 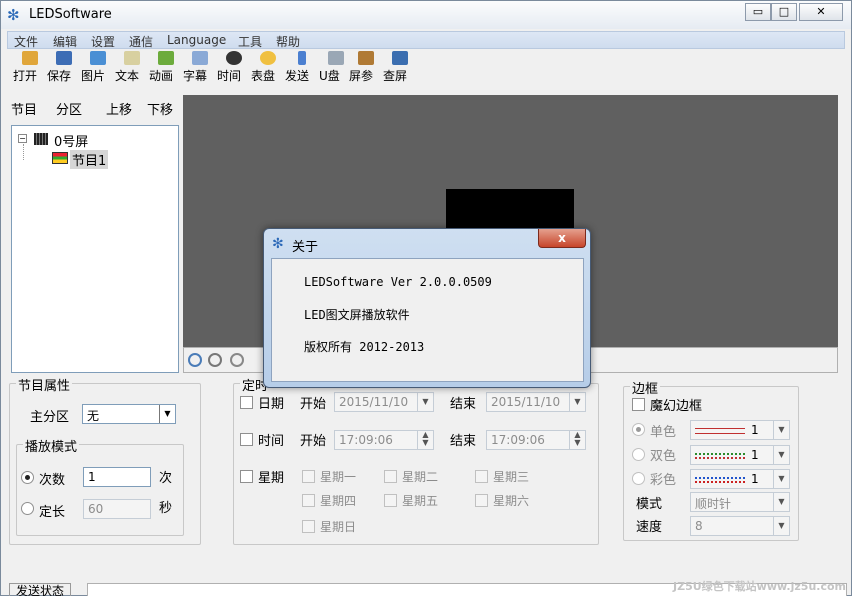 What do you see at coordinates (268, 69) in the screenshot?
I see `dial-button: 表盘` at bounding box center [268, 69].